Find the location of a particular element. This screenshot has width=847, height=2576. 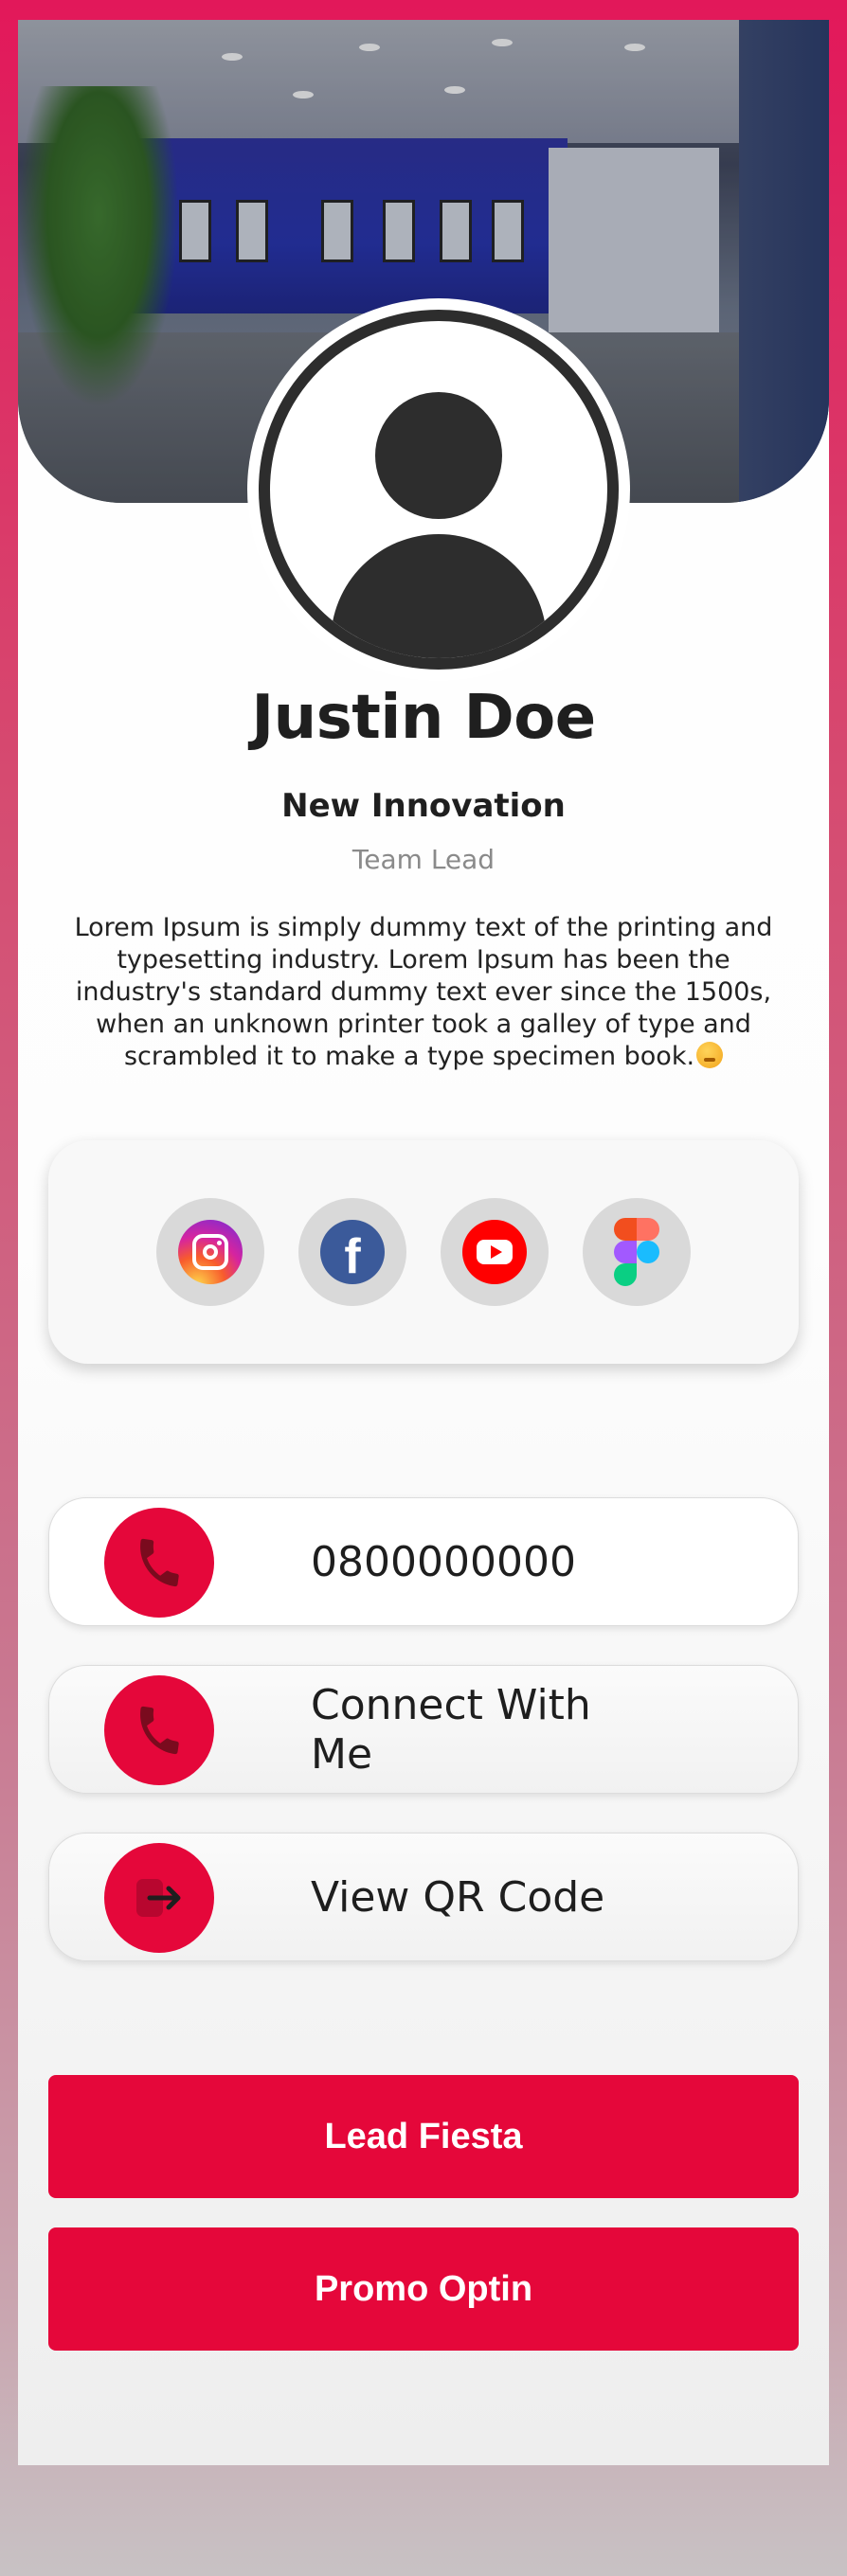

exit-arrow-icon is located at coordinates (159, 1898).